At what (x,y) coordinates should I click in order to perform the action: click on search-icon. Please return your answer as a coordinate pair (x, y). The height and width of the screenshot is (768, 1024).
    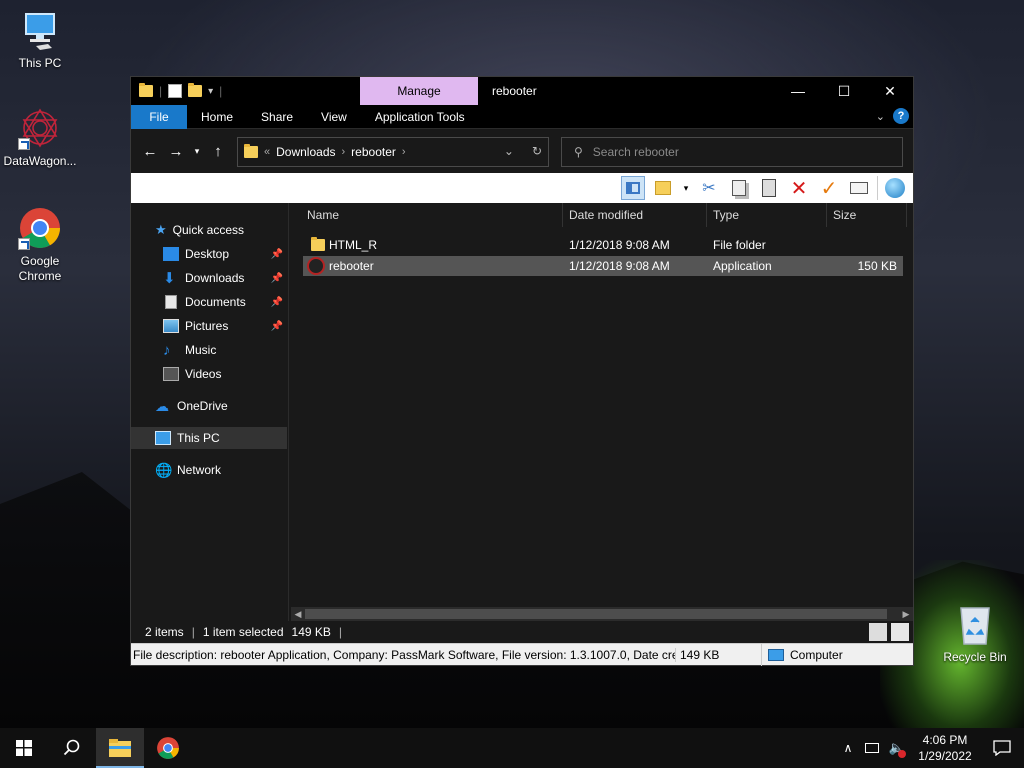
    Looking at the image, I should click on (71, 747).